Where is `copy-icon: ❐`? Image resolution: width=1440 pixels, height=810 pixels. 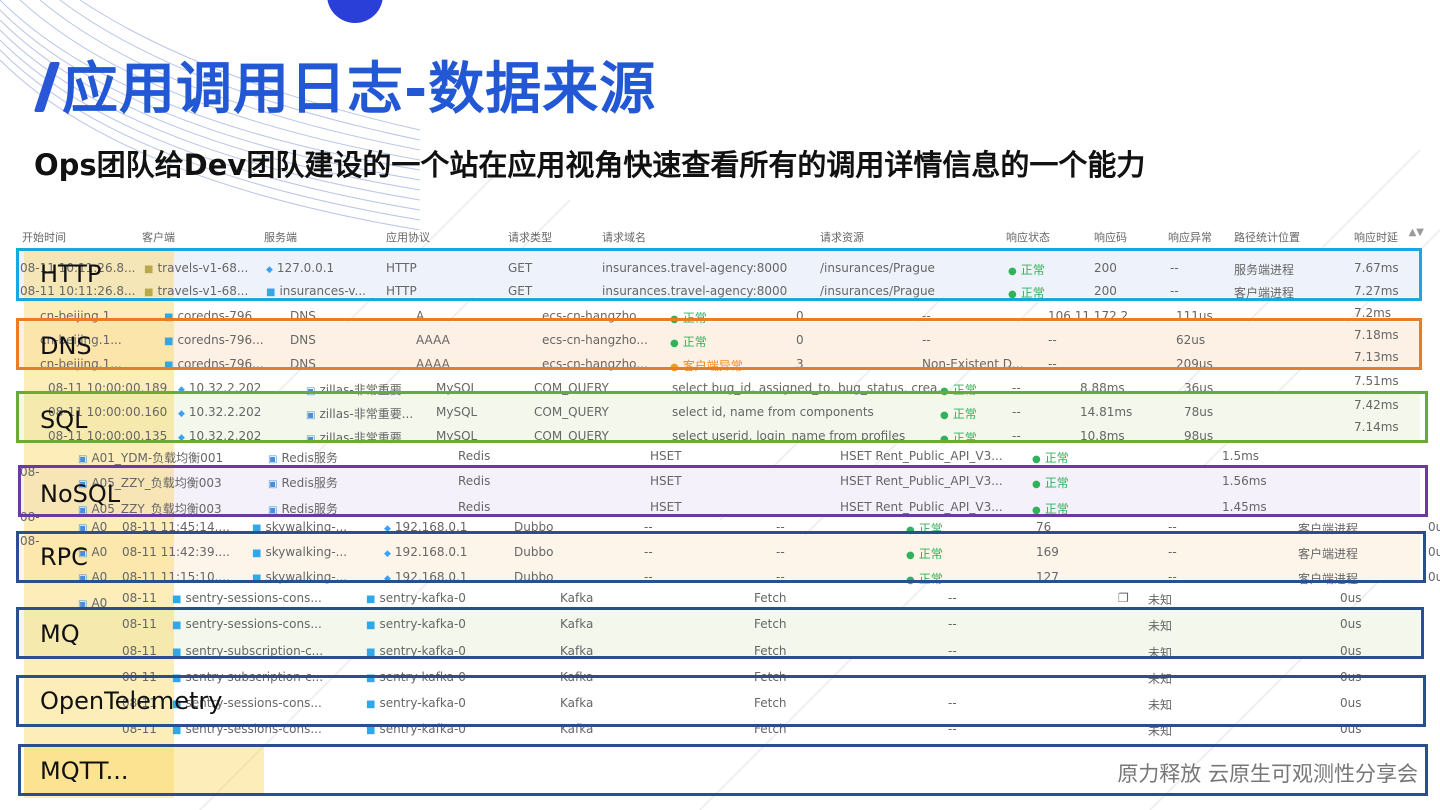
copy-icon: ❐ is located at coordinates (1123, 598).